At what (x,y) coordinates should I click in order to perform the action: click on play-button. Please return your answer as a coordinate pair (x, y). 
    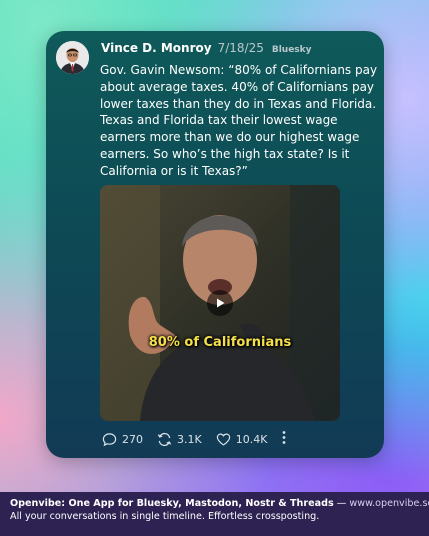
    Looking at the image, I should click on (220, 303).